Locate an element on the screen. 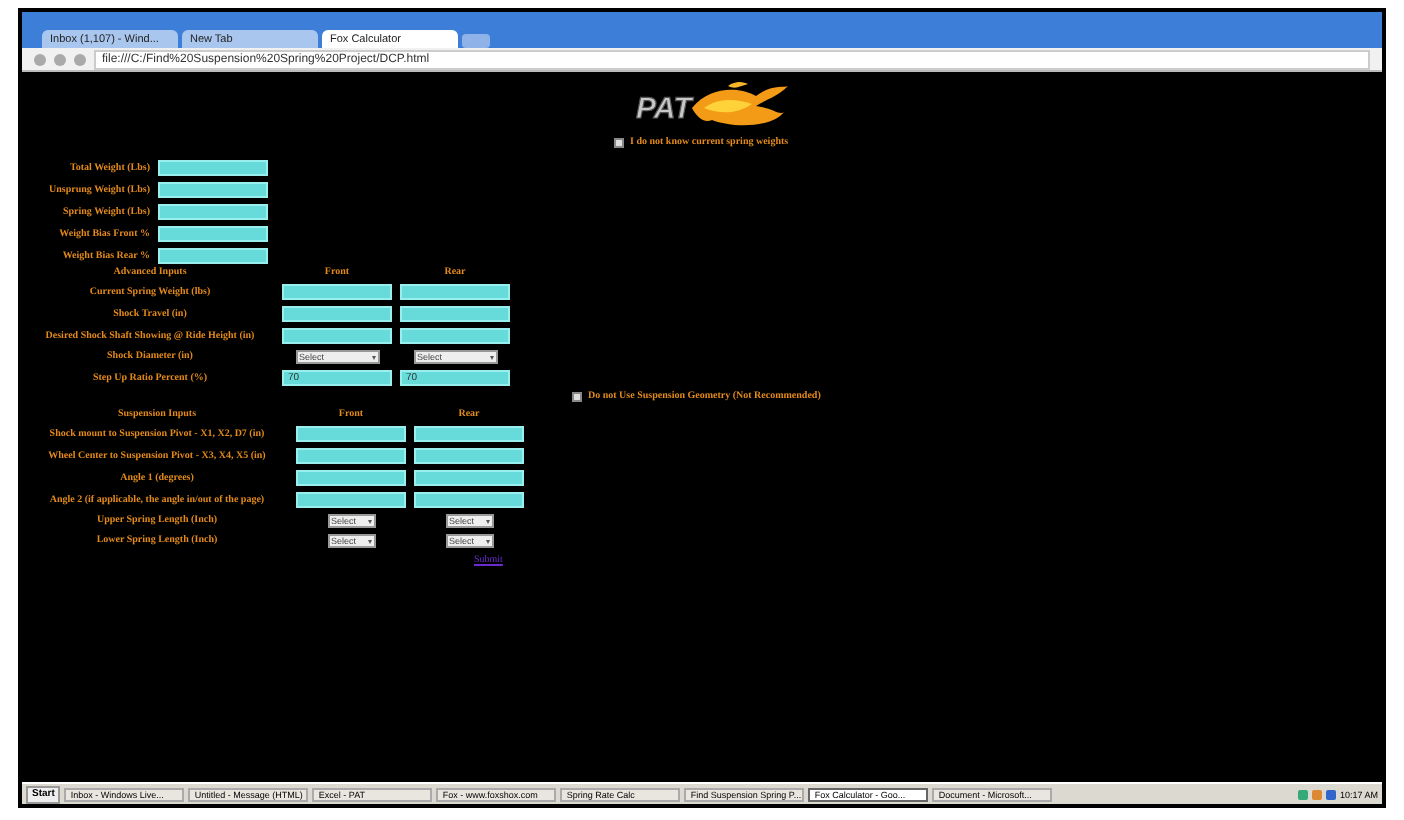 This screenshot has height=820, width=1404. logo: PAT is located at coordinates (710, 106).